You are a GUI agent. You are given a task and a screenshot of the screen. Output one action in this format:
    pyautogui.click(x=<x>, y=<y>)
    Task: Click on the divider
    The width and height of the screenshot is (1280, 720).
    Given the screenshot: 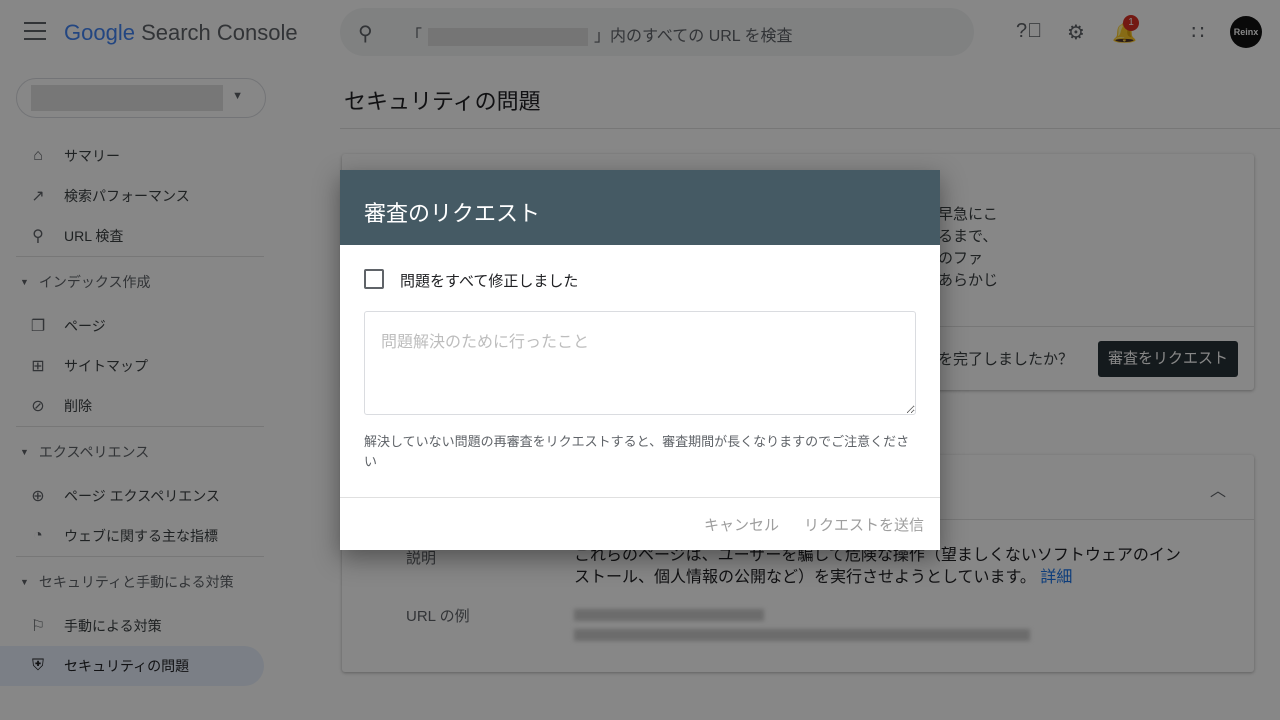 What is the action you would take?
    pyautogui.click(x=640, y=497)
    